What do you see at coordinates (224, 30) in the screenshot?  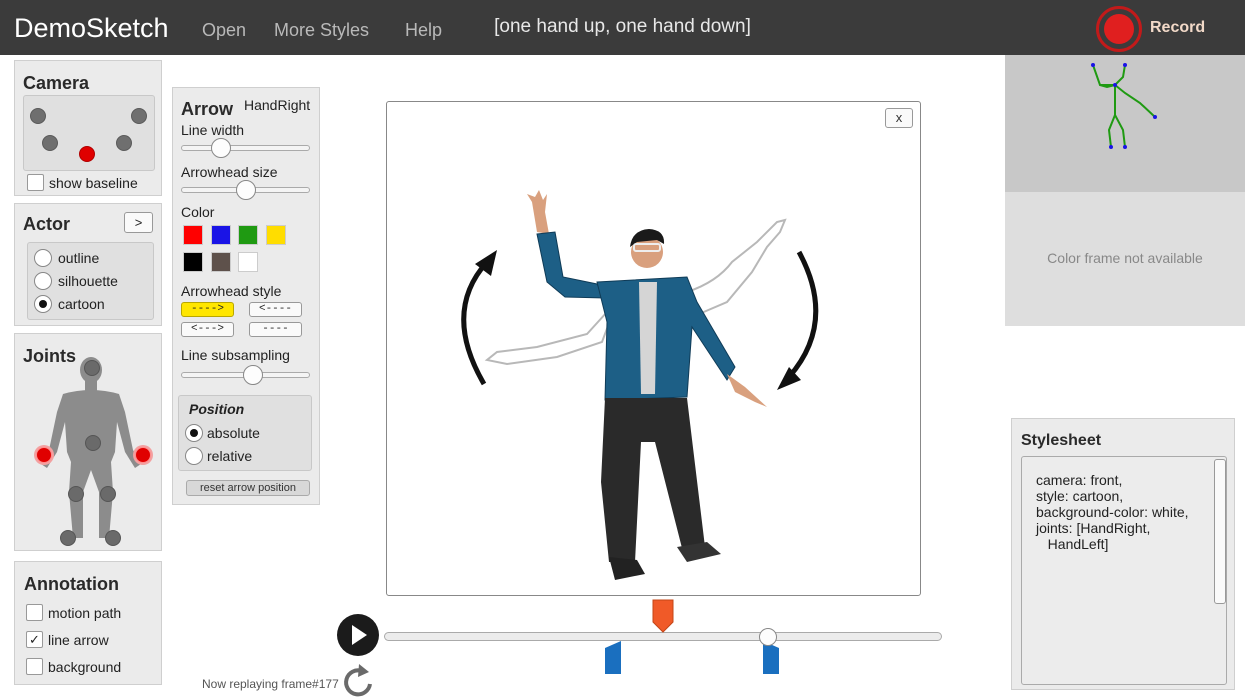 I see `menu-open: Open` at bounding box center [224, 30].